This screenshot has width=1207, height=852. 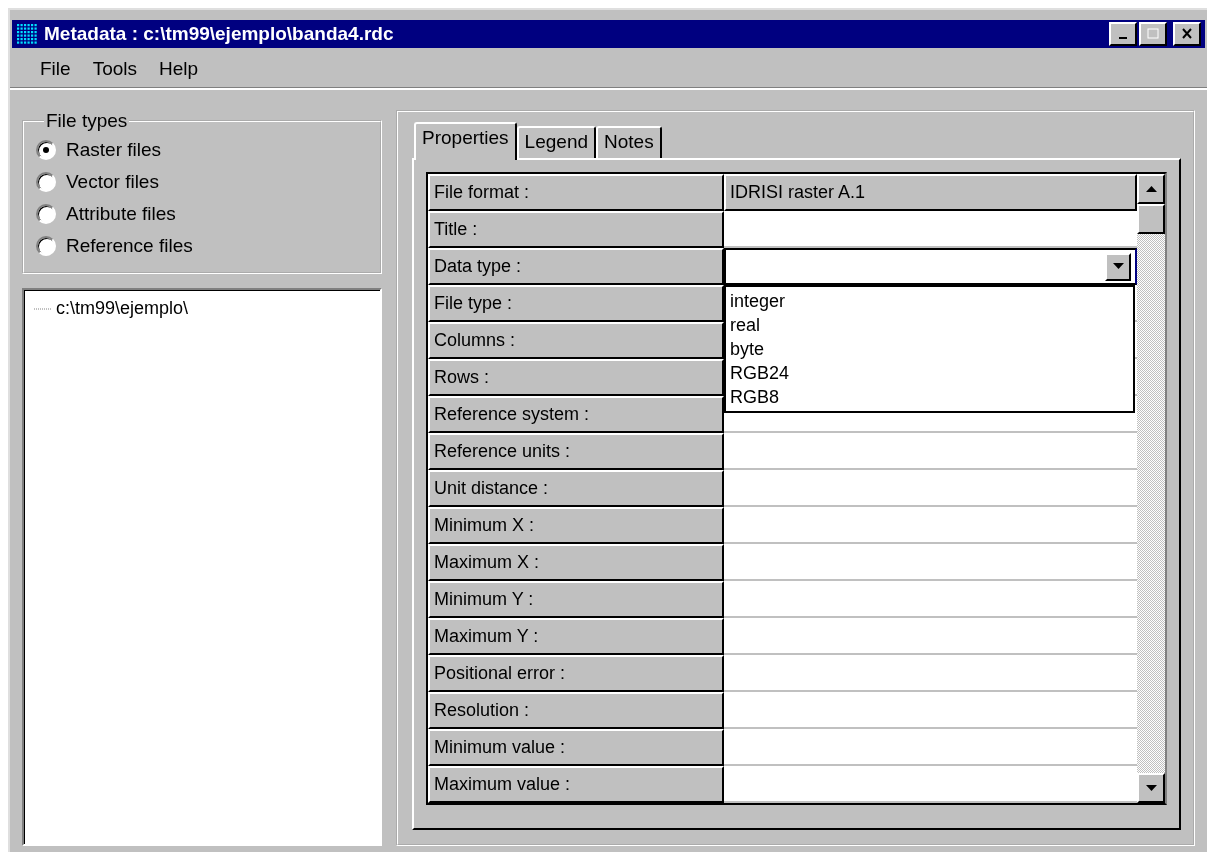 I want to click on menu-item: Tools, so click(x=115, y=69).